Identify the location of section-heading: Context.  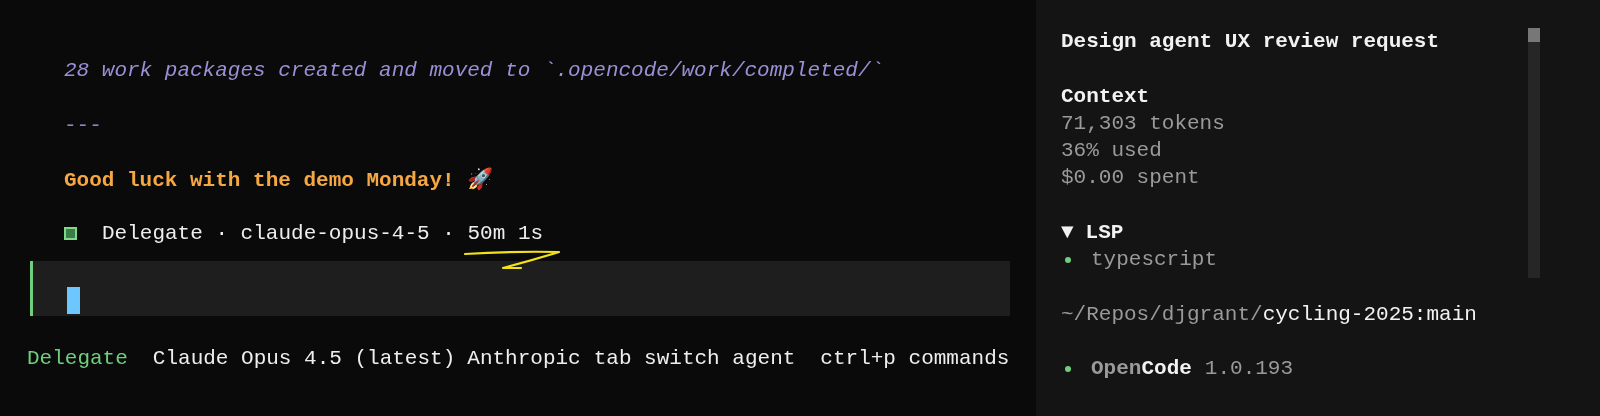
(1106, 97).